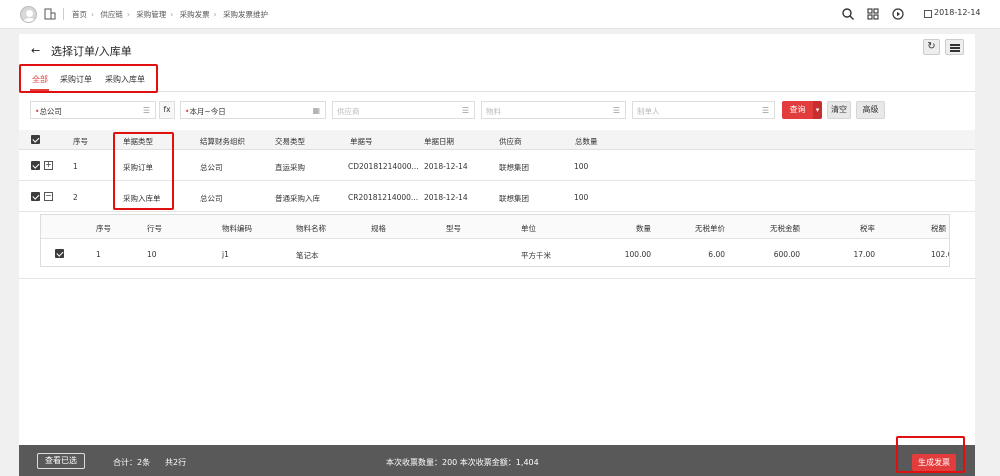  Describe the element at coordinates (536, 255) in the screenshot. I see `cell-unit: 平方千米` at that location.